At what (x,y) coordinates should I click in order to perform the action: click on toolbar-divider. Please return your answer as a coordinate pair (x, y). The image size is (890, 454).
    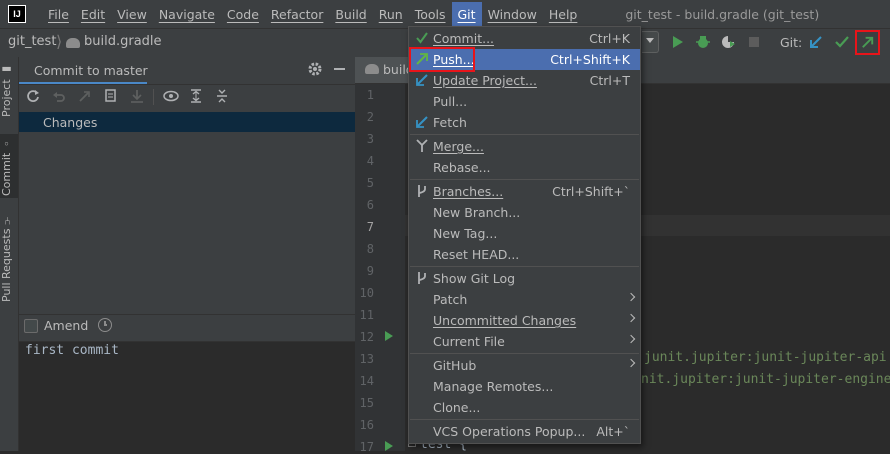
    Looking at the image, I should click on (153, 97).